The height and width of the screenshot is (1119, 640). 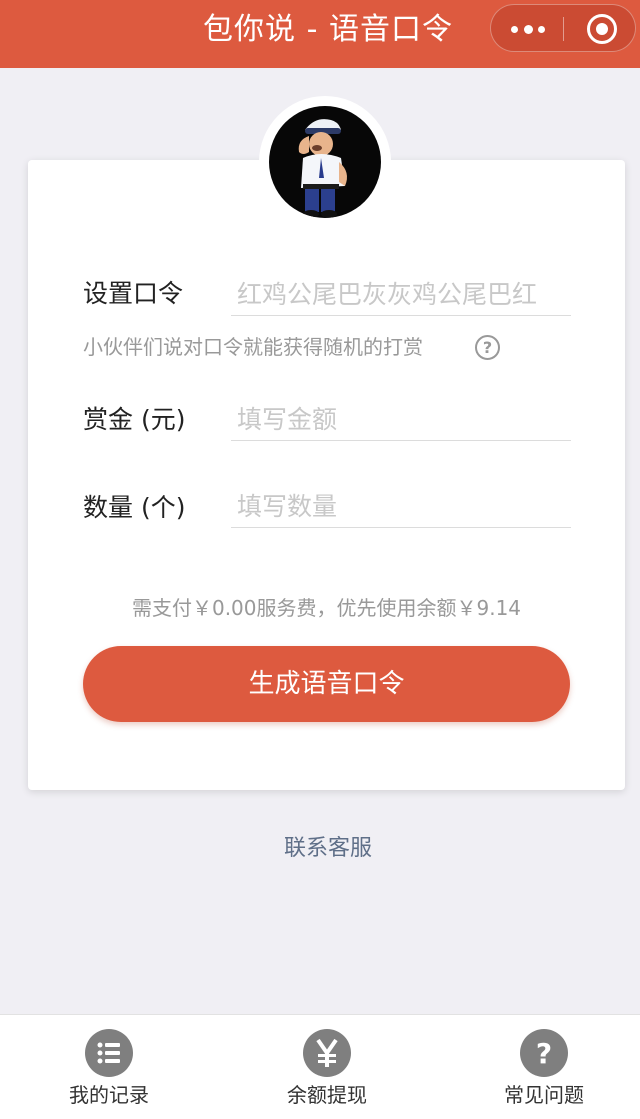 I want to click on password-field-wrap, so click(x=401, y=295).